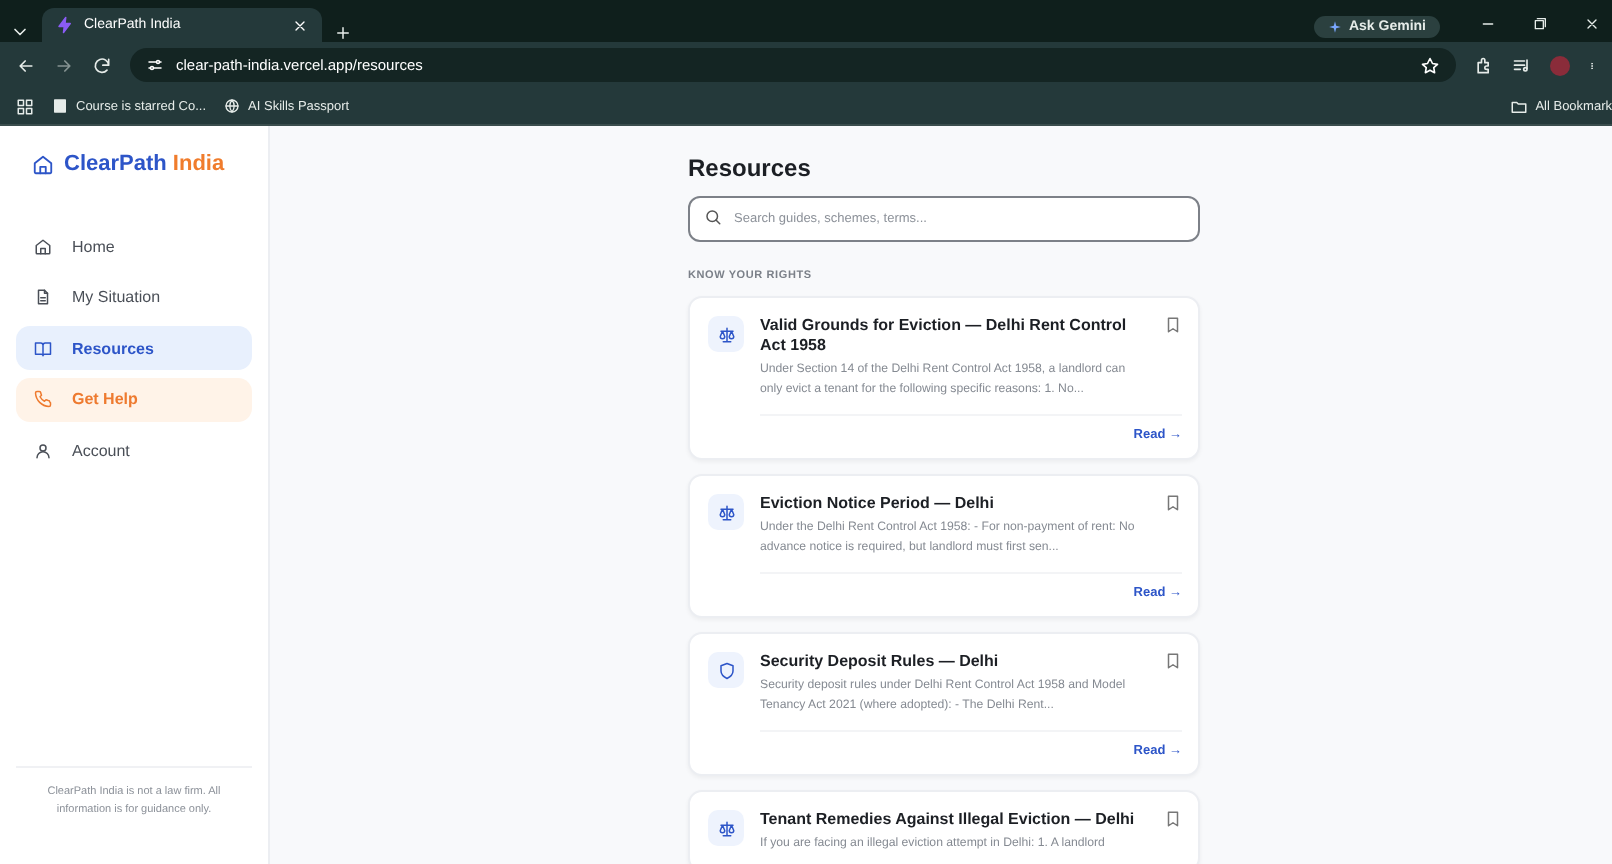  What do you see at coordinates (134, 246) in the screenshot?
I see `sidebar-item: Home` at bounding box center [134, 246].